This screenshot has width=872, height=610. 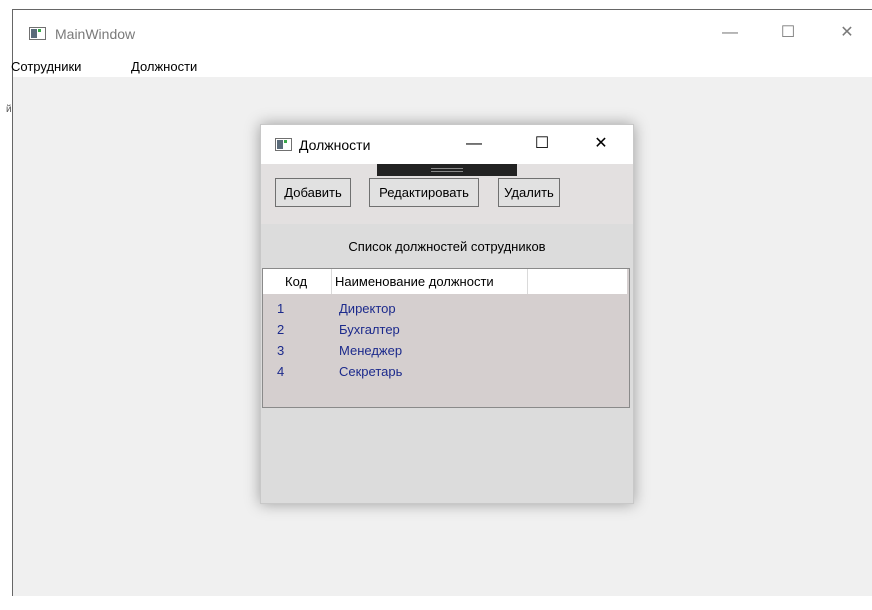 What do you see at coordinates (442, 32) in the screenshot?
I see `main-titlebar: MainWindow — ☐ ✕` at bounding box center [442, 32].